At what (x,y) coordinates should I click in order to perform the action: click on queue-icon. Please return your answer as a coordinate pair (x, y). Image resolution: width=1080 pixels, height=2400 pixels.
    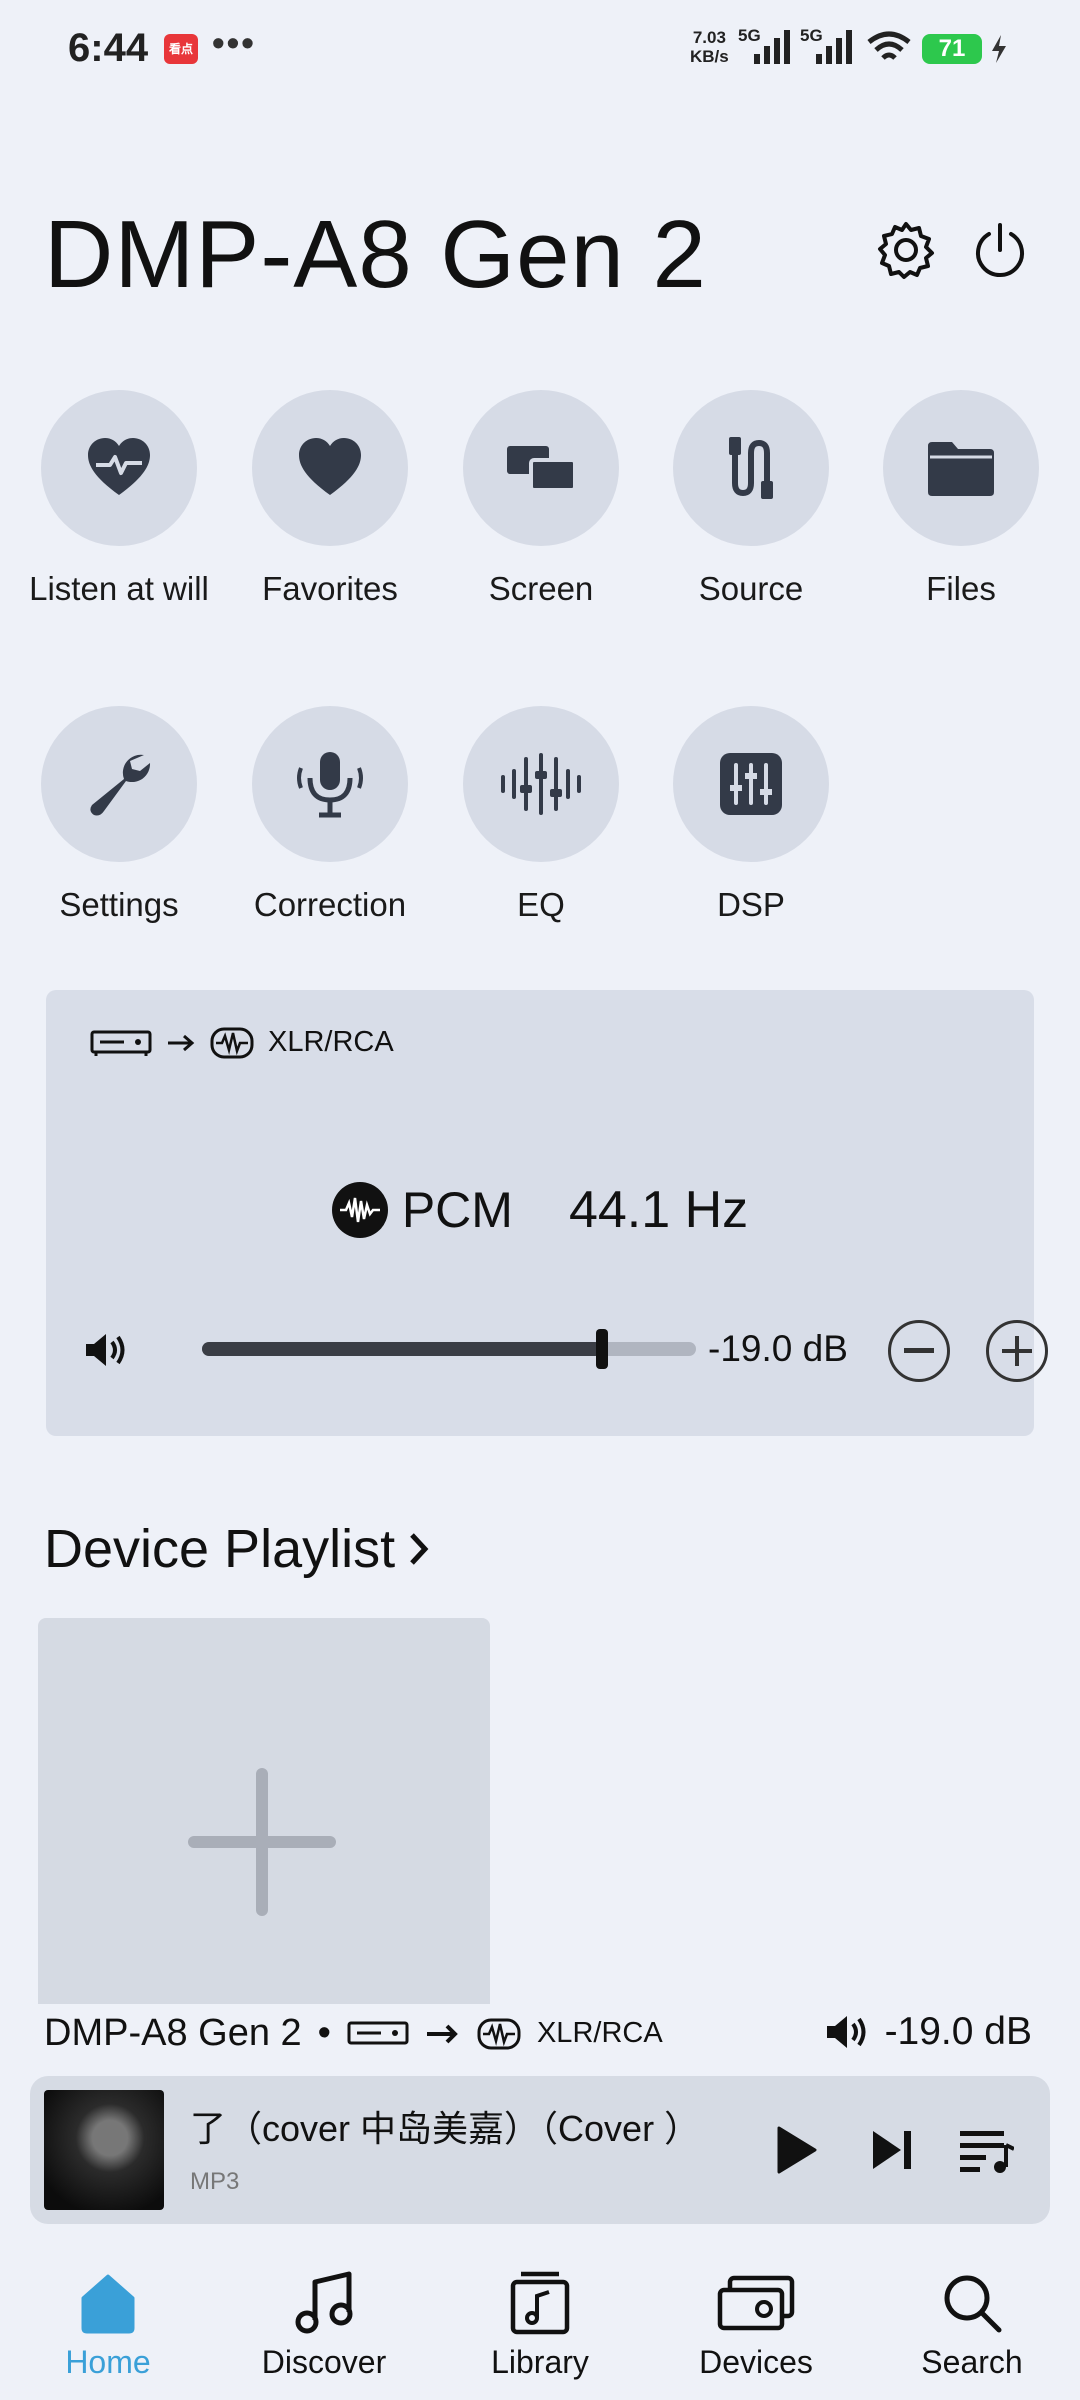
    Looking at the image, I should click on (987, 2152).